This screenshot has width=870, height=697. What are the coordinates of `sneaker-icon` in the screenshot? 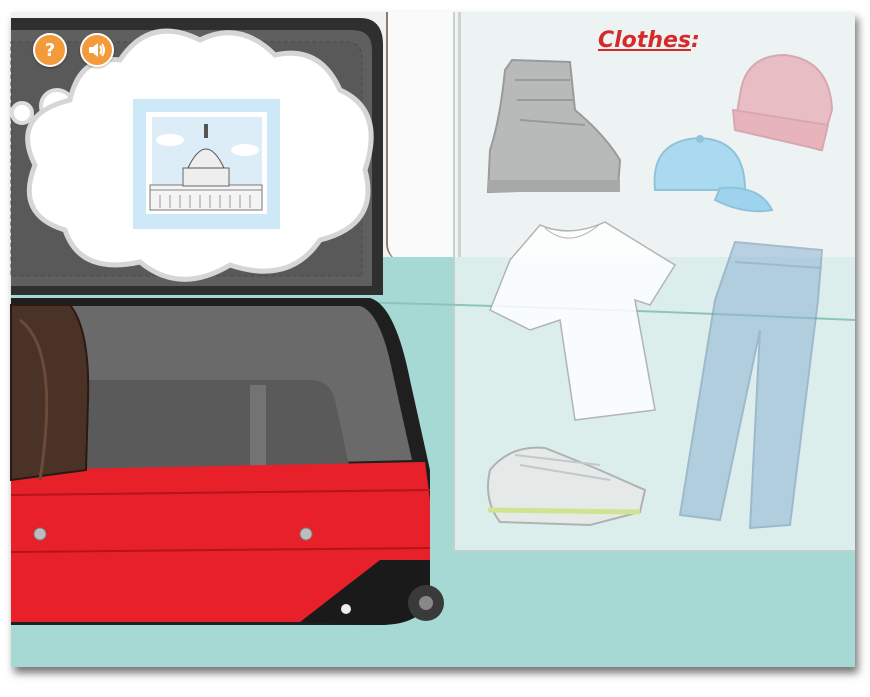 It's located at (567, 486).